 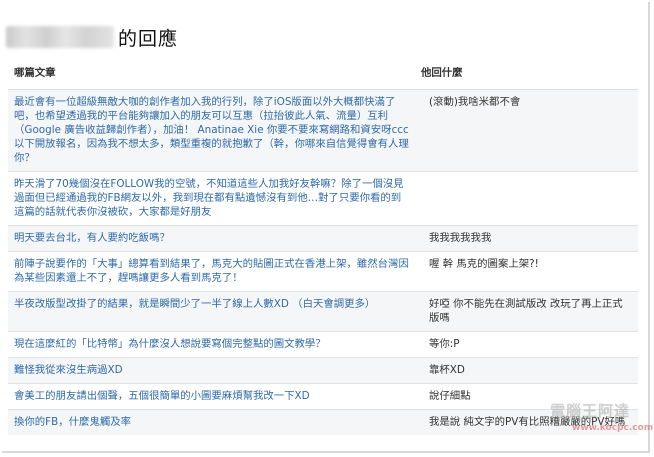 I want to click on site-watermark: 電腦王阿達 www.kocpc.com.tw, so click(x=594, y=422).